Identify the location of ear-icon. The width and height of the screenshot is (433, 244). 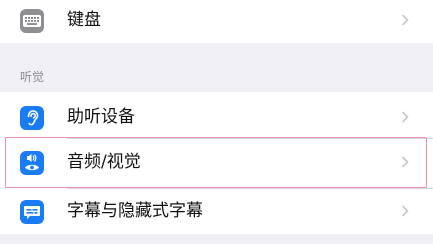
(32, 118).